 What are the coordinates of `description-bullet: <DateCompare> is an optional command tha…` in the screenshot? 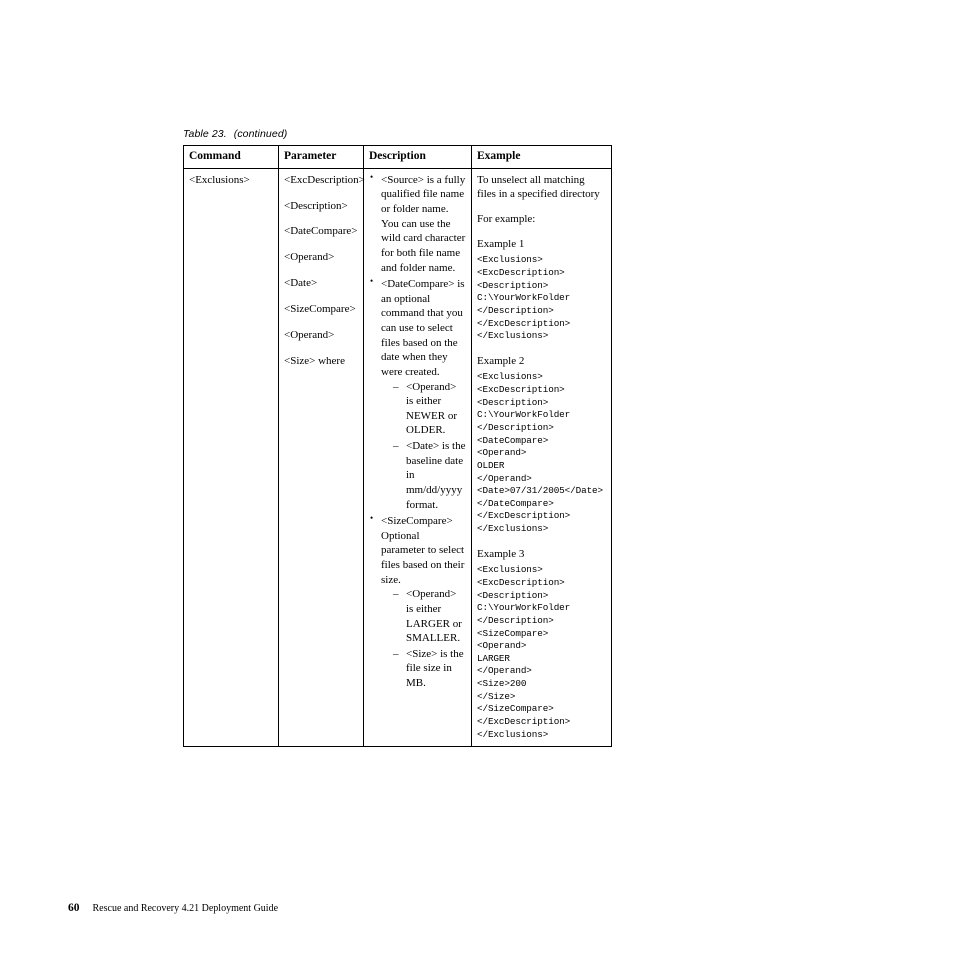 It's located at (417, 394).